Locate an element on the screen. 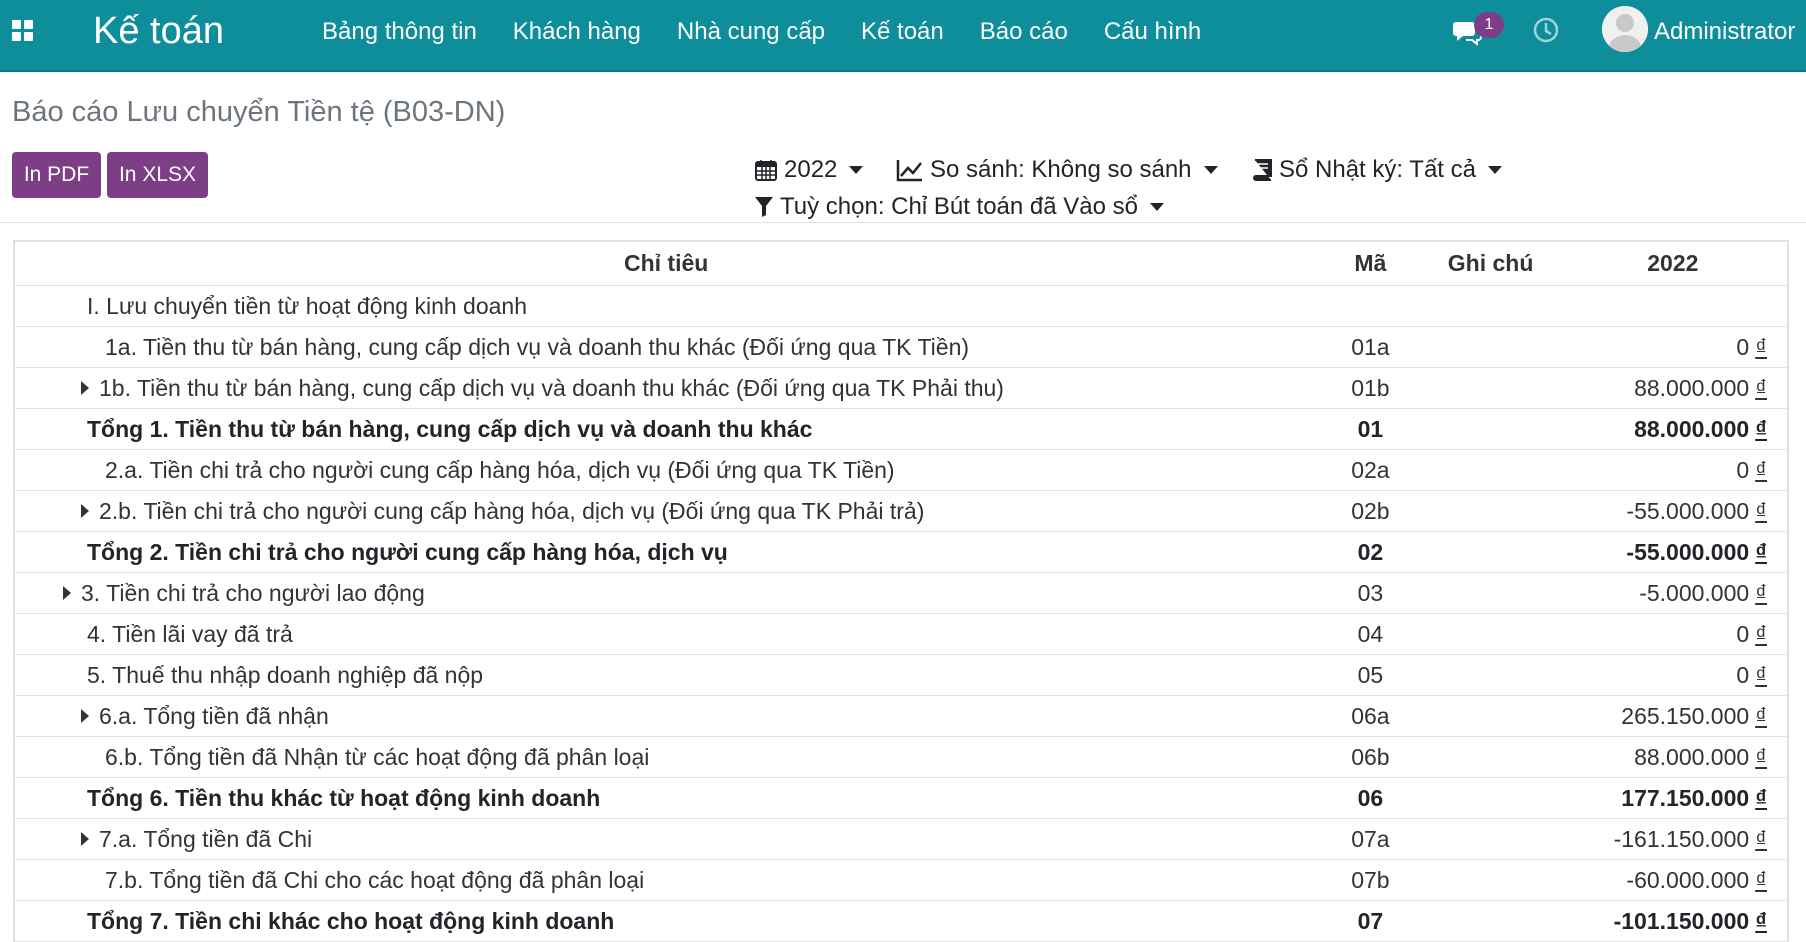  row-value-cell: -161.150.000 ₫ is located at coordinates (1672, 839).